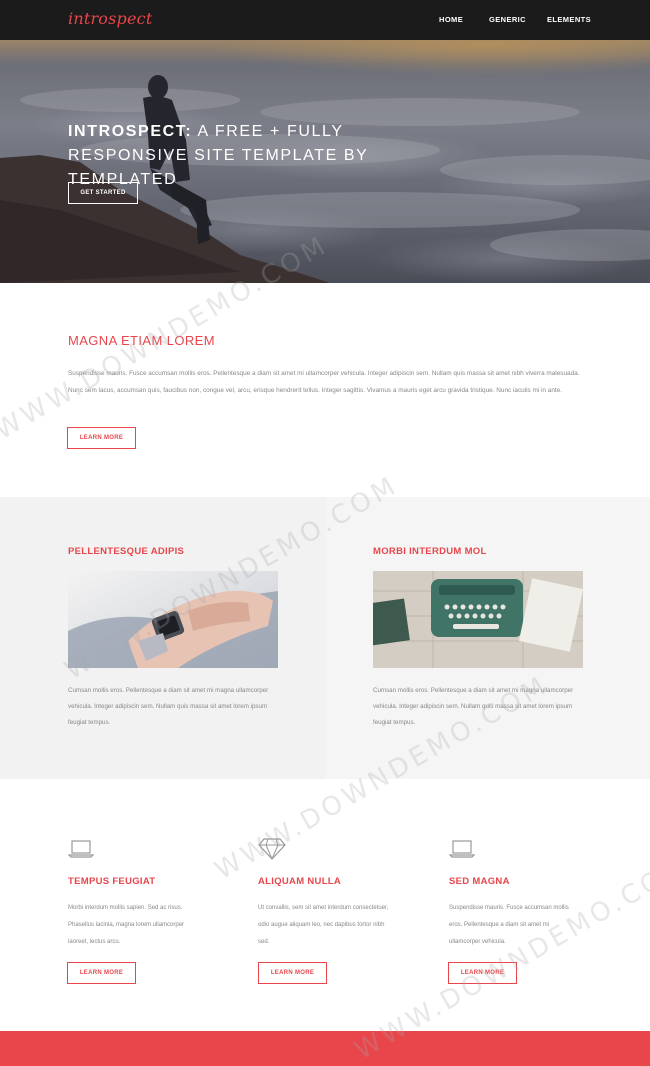  I want to click on get-started-button: Get Started, so click(103, 193).